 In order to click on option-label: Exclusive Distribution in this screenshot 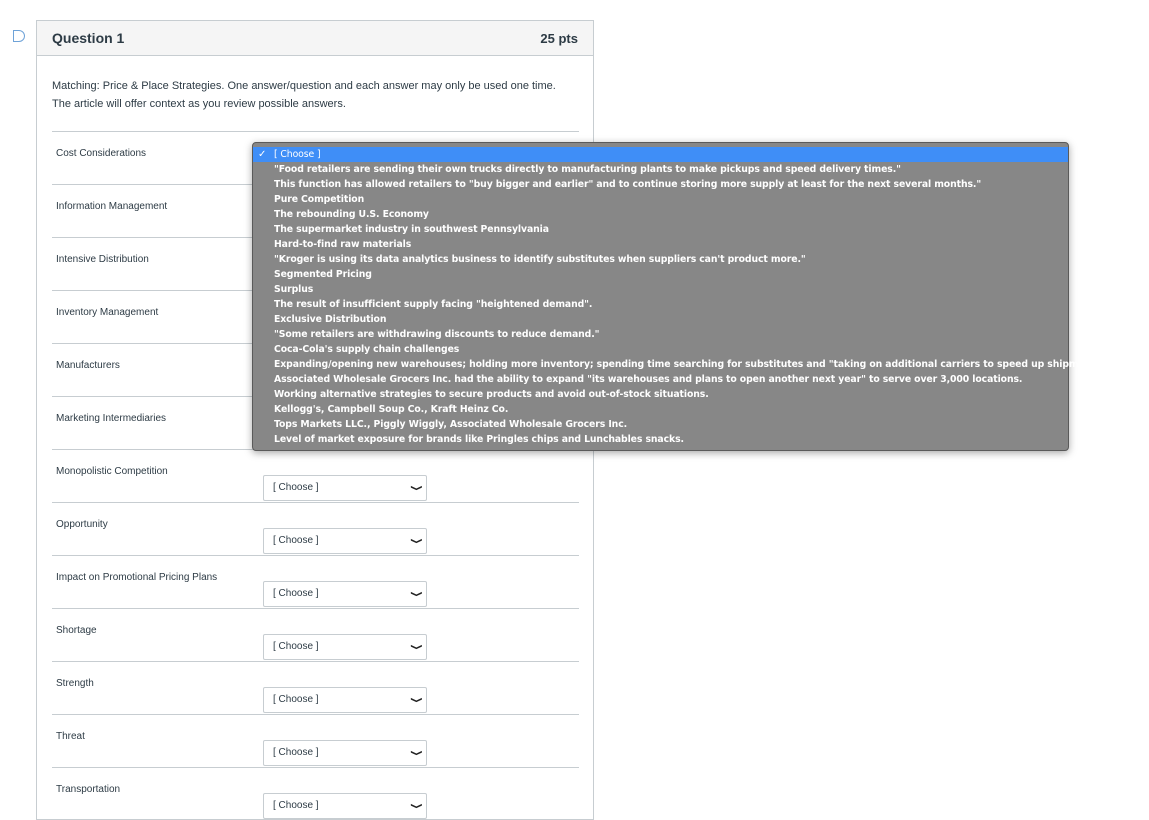, I will do `click(330, 319)`.